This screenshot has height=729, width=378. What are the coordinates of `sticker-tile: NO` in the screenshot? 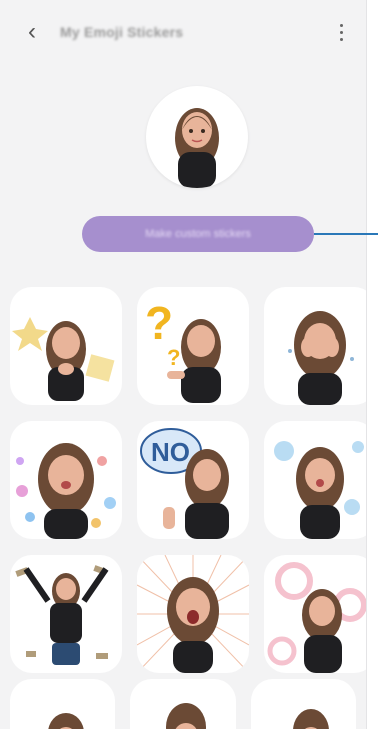 It's located at (193, 480).